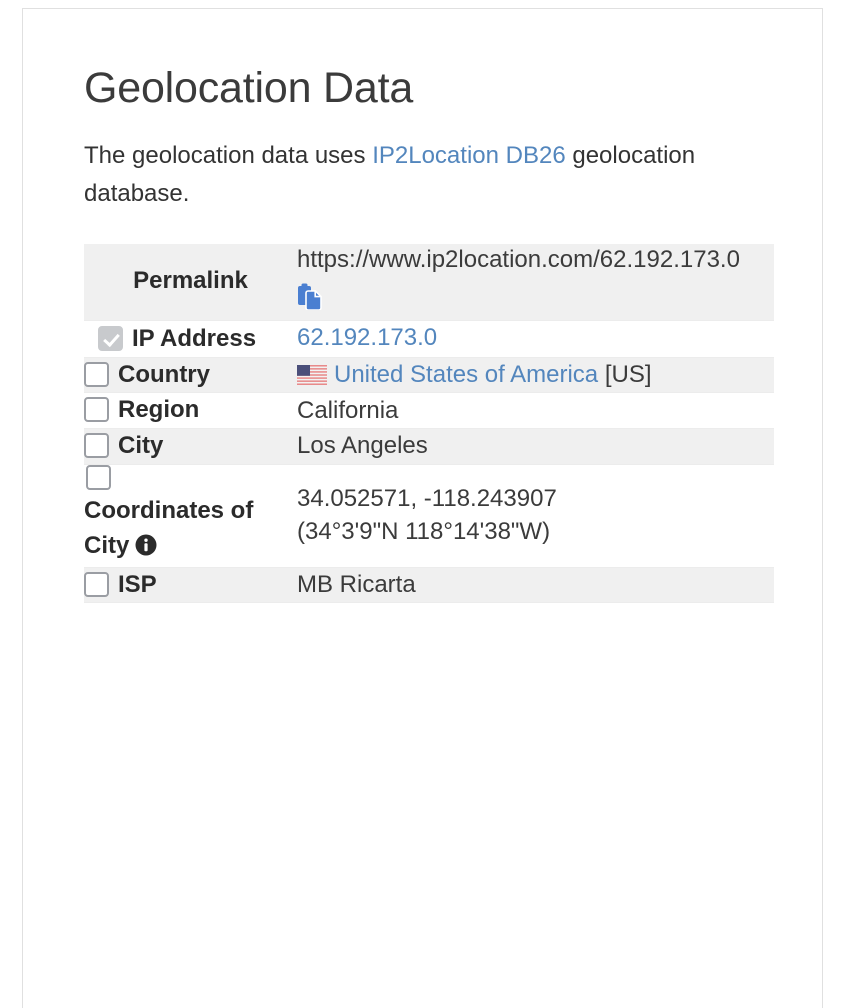  I want to click on table-row-region: Region California, so click(429, 411).